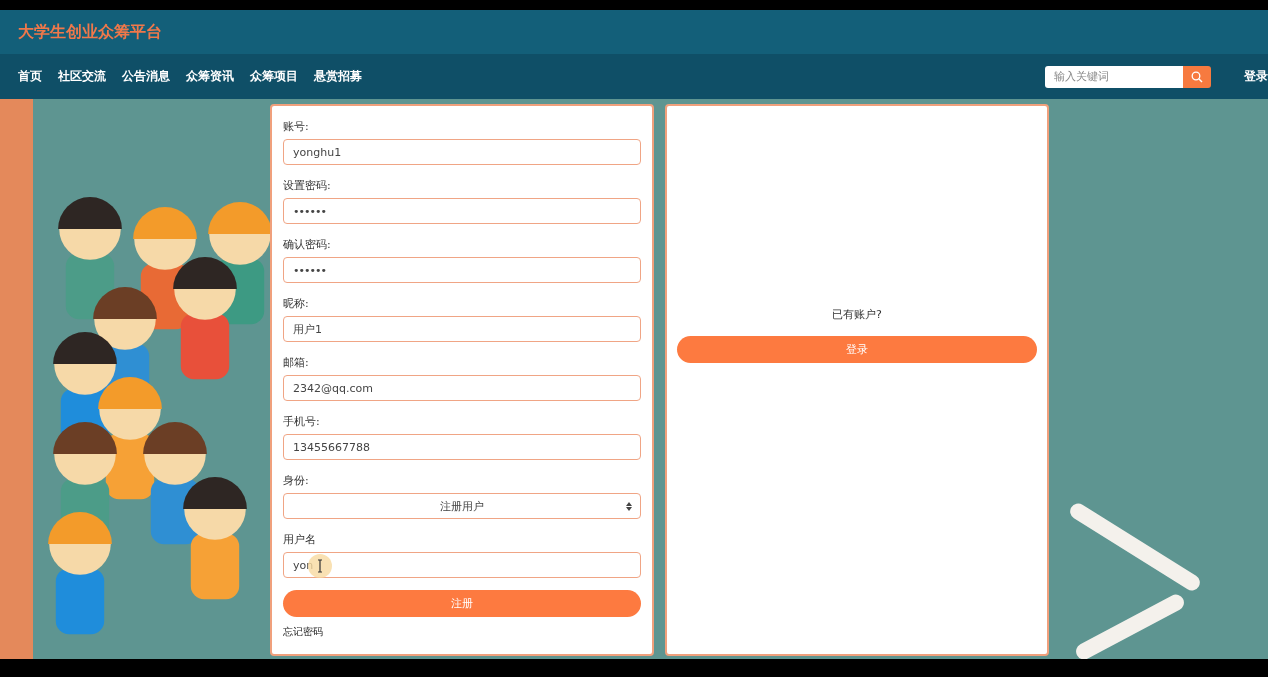 The width and height of the screenshot is (1268, 677). I want to click on field-label: 确认密码:, so click(307, 244).